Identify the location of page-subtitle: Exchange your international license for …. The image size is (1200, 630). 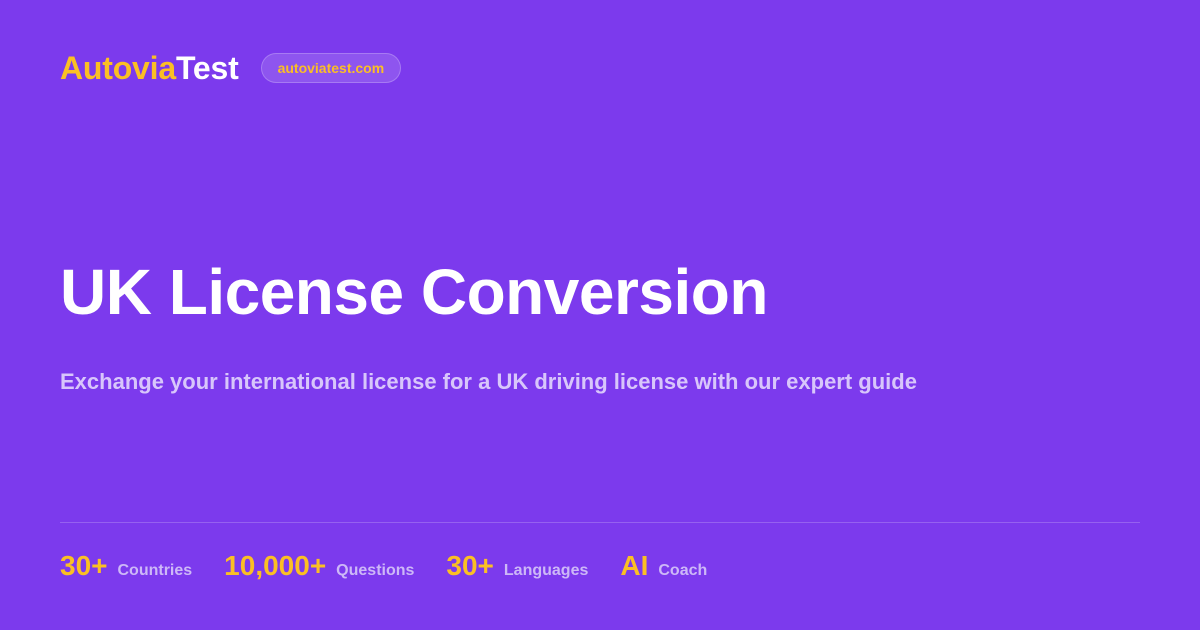
(488, 381).